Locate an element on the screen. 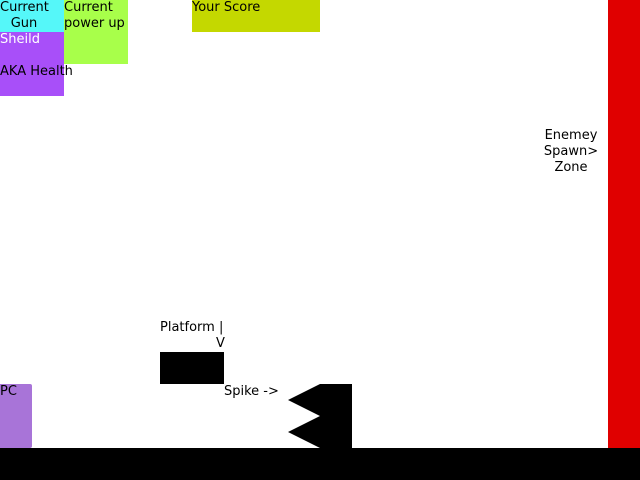  health-label: AKA Health is located at coordinates (36, 71).